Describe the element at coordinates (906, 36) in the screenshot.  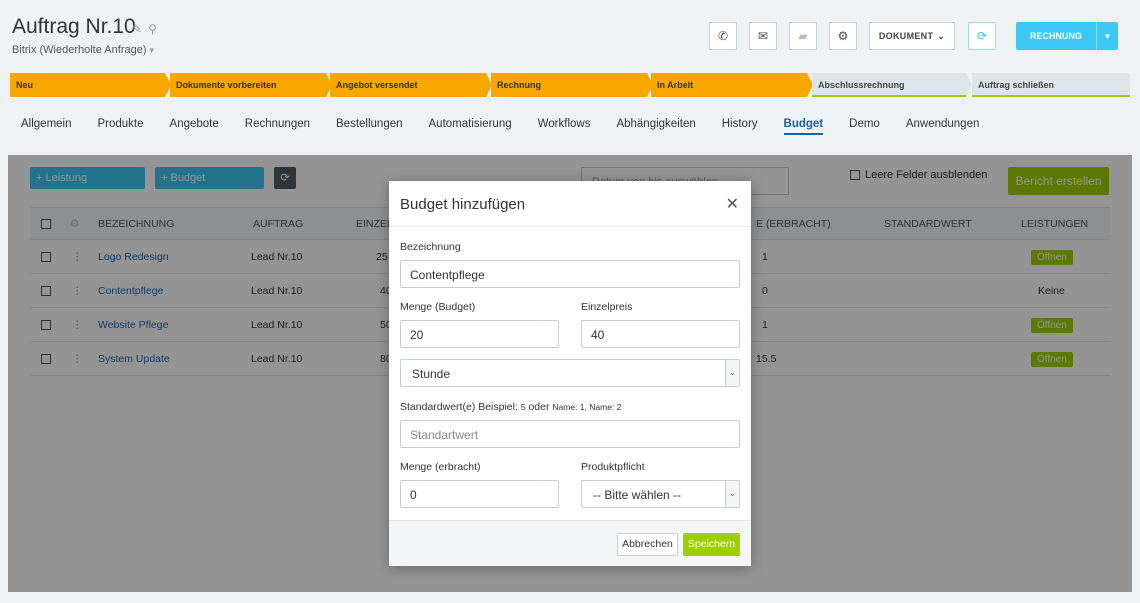
I see `dokument-label: DOKUMENT` at that location.